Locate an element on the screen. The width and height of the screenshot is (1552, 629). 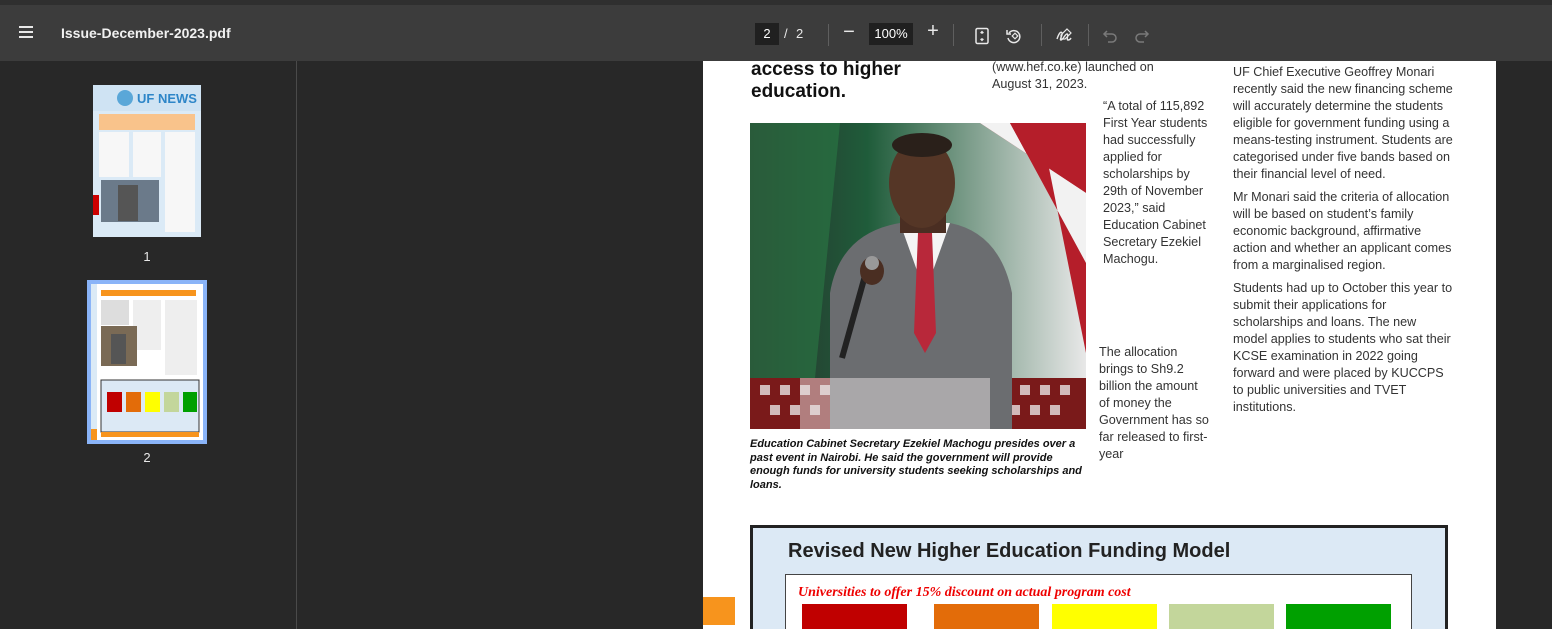
draw-annotation-icon is located at coordinates (1064, 36).